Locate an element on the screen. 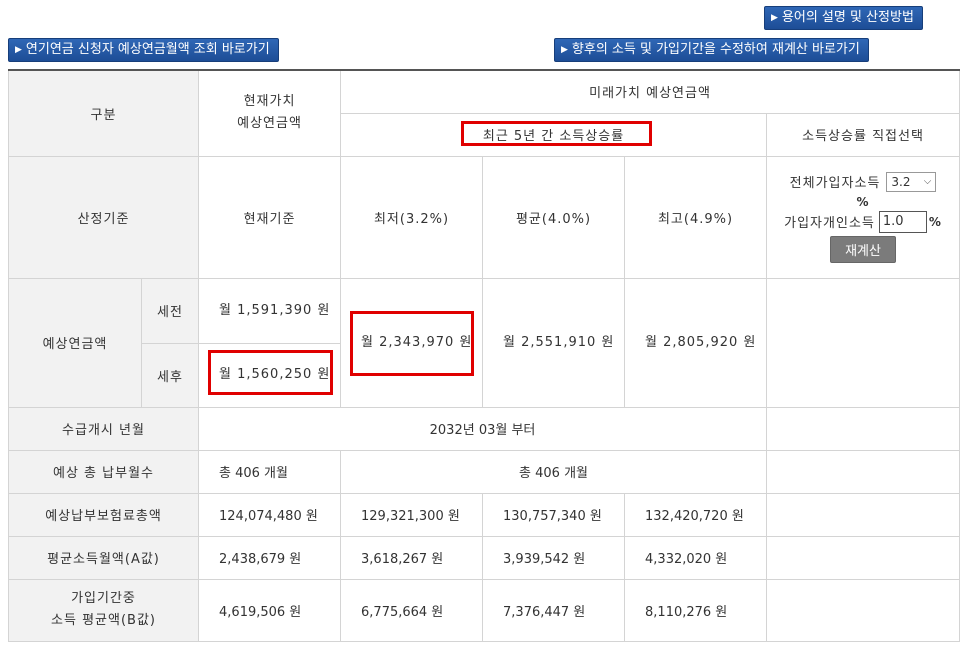 This screenshot has height=660, width=967. high-pension-amount: 월 2,805,920 원 is located at coordinates (696, 342).